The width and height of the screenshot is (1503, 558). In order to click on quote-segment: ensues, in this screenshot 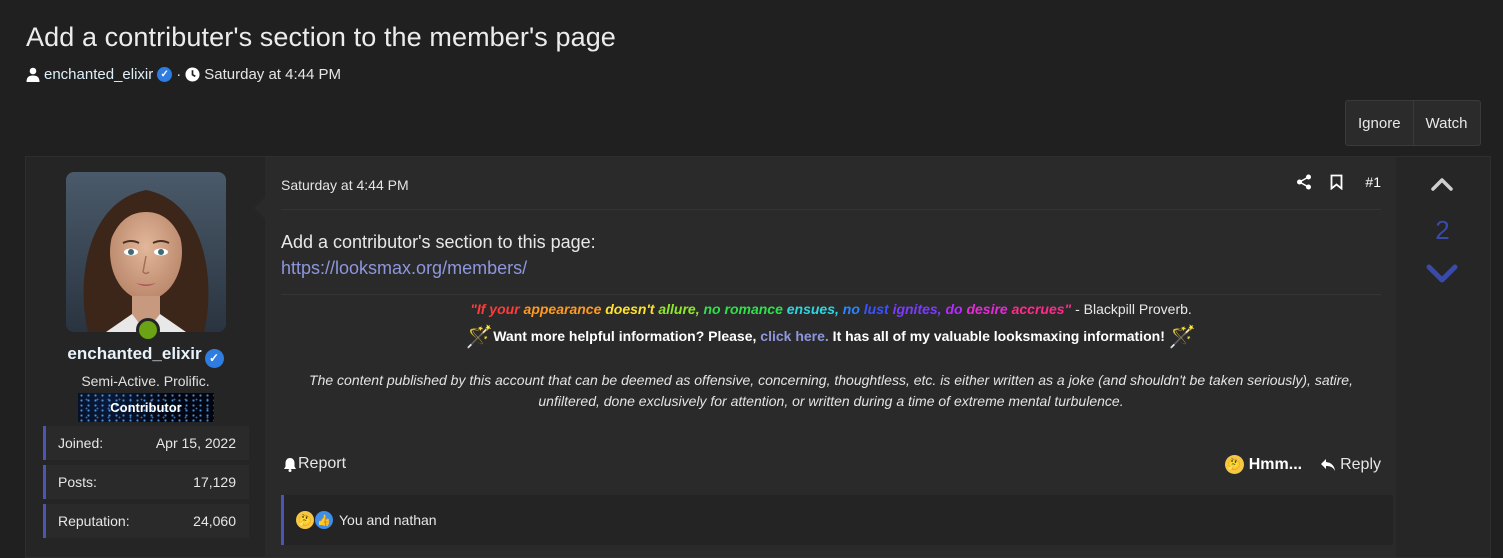, I will do `click(814, 309)`.